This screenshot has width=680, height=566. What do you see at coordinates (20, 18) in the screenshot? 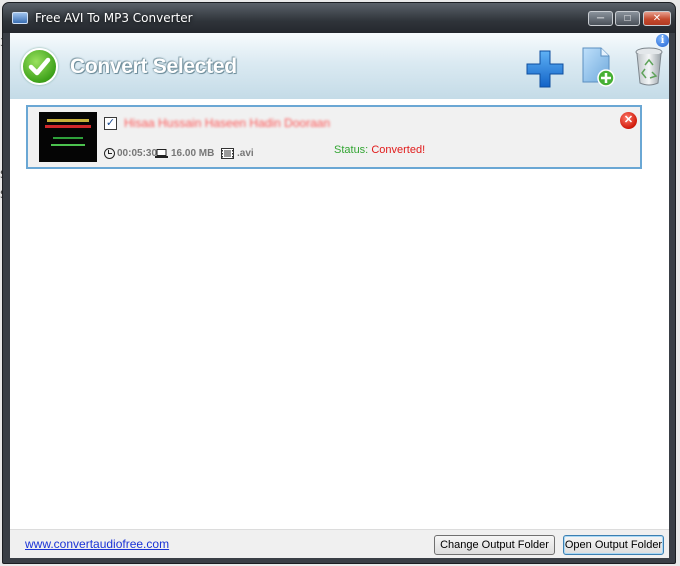
I see `app-icon` at bounding box center [20, 18].